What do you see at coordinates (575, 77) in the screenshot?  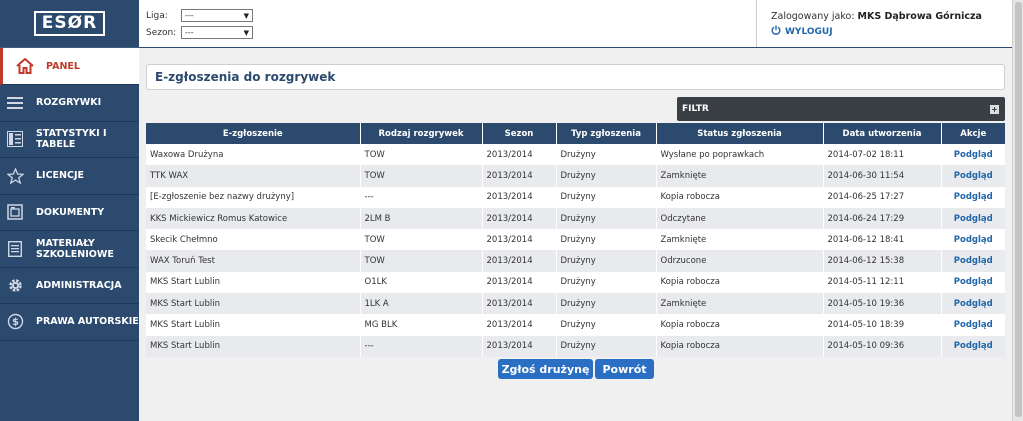 I see `page-title: E-zgłoszenia do rozgrywek` at bounding box center [575, 77].